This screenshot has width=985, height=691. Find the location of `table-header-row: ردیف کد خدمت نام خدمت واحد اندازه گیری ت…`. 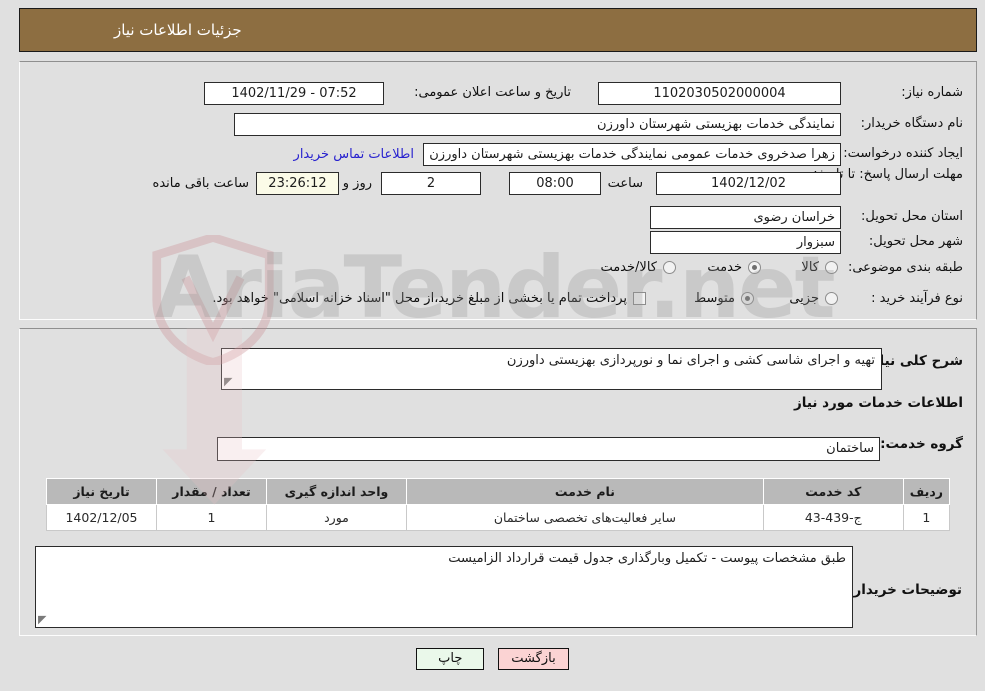

table-header-row: ردیف کد خدمت نام خدمت واحد اندازه گیری ت… is located at coordinates (498, 491).